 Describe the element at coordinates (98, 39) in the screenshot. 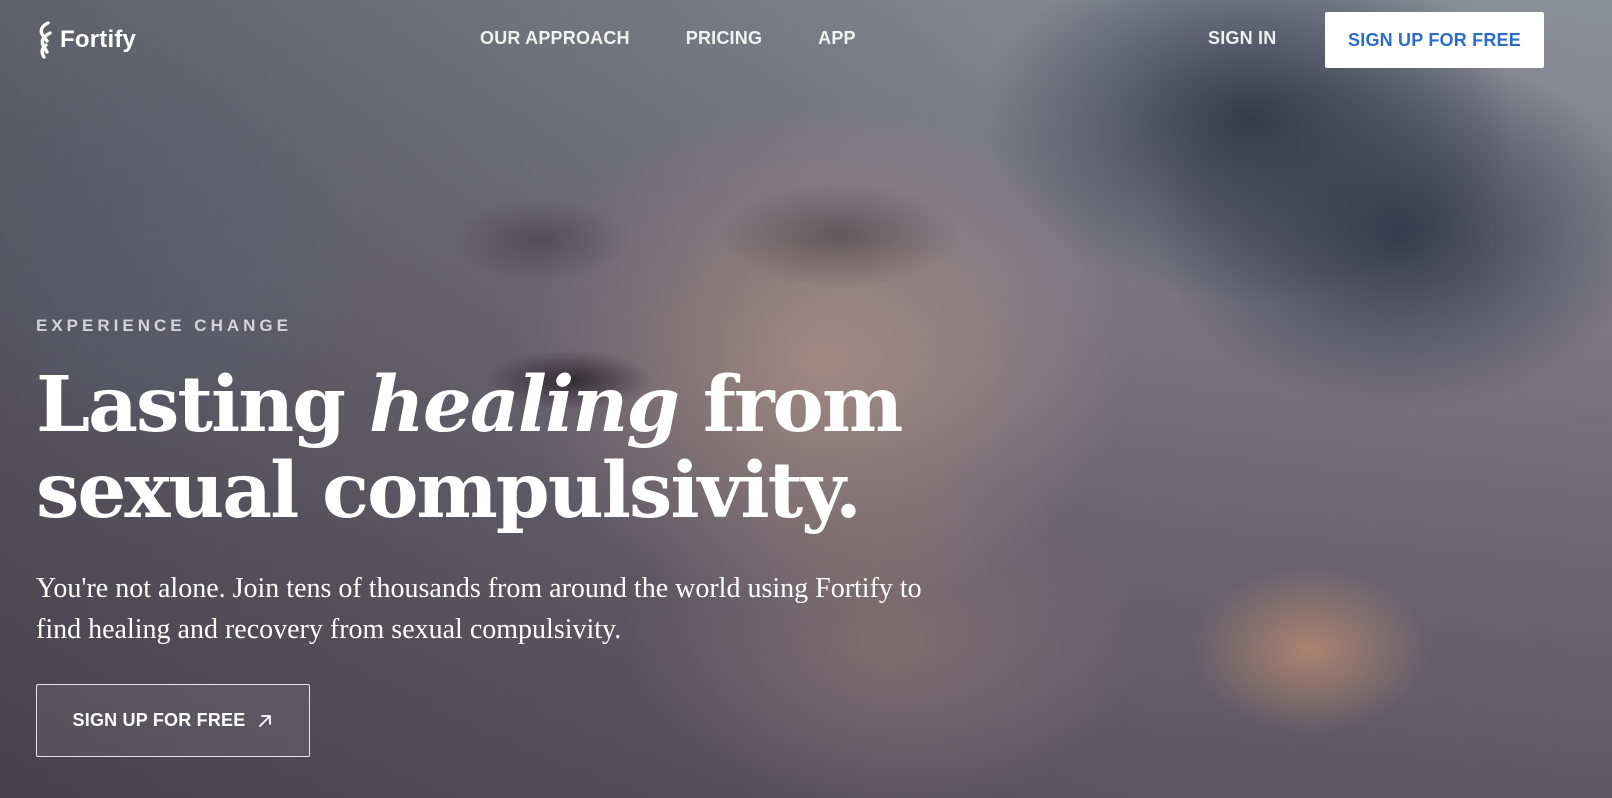

I see `brand-name: Fortify` at that location.